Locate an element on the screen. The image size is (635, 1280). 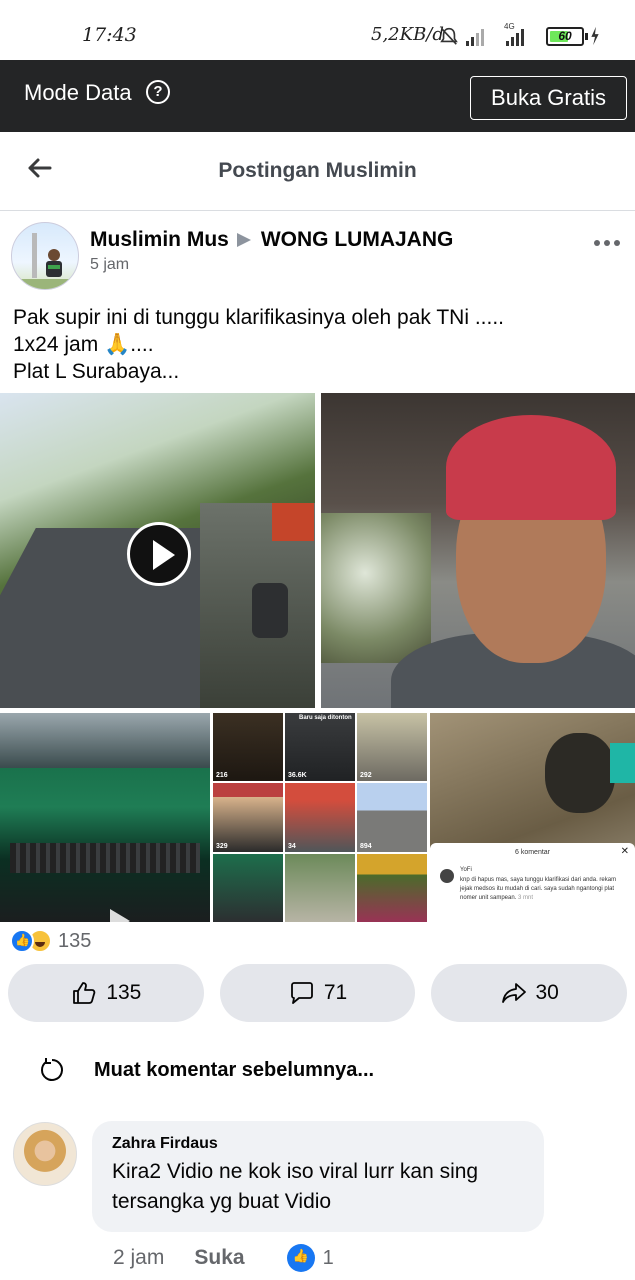
battery-icon: 60 is located at coordinates (567, 36).